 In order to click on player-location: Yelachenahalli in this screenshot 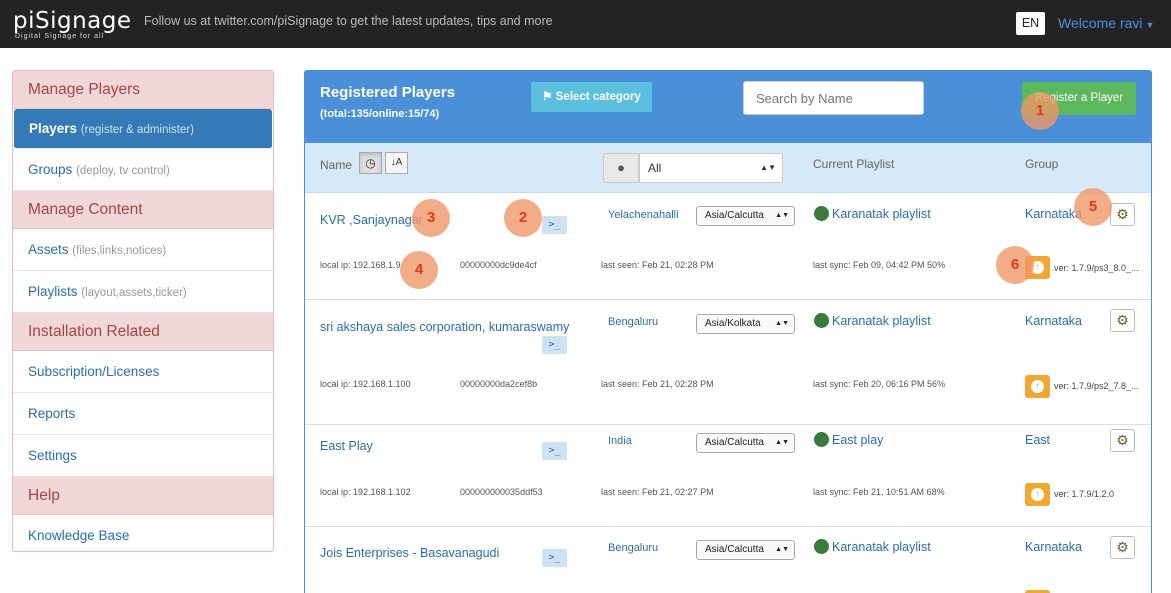, I will do `click(643, 215)`.